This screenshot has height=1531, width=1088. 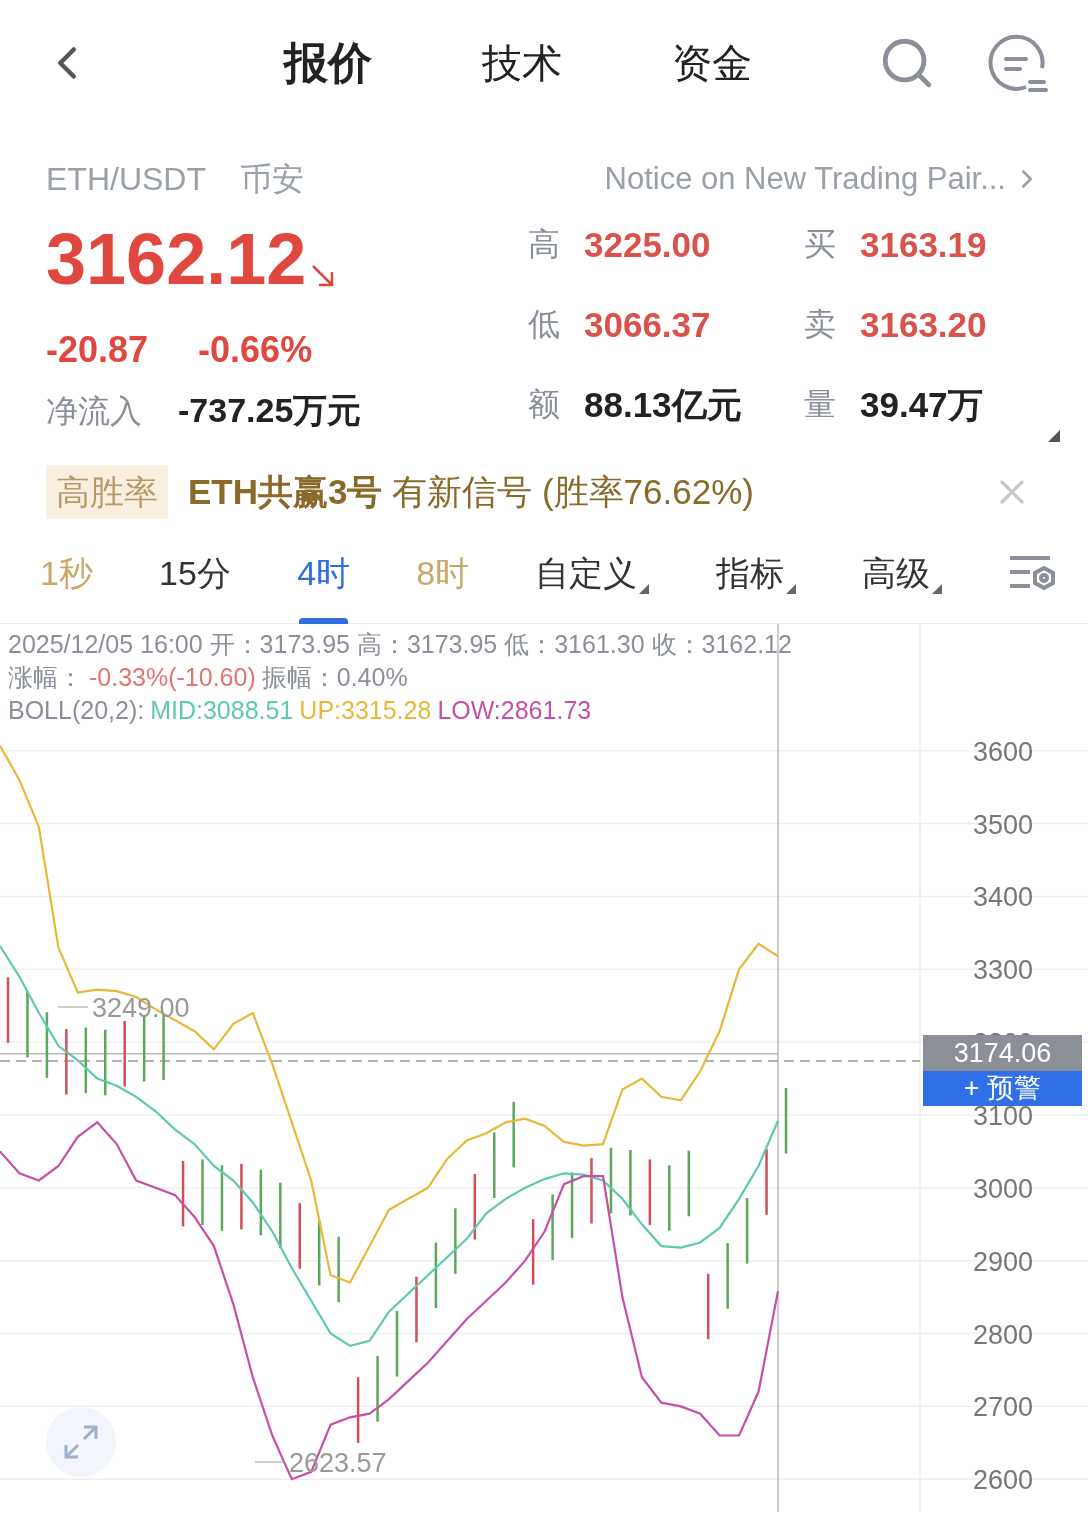 I want to click on legend-text: BOLL(20,2):, so click(x=76, y=710).